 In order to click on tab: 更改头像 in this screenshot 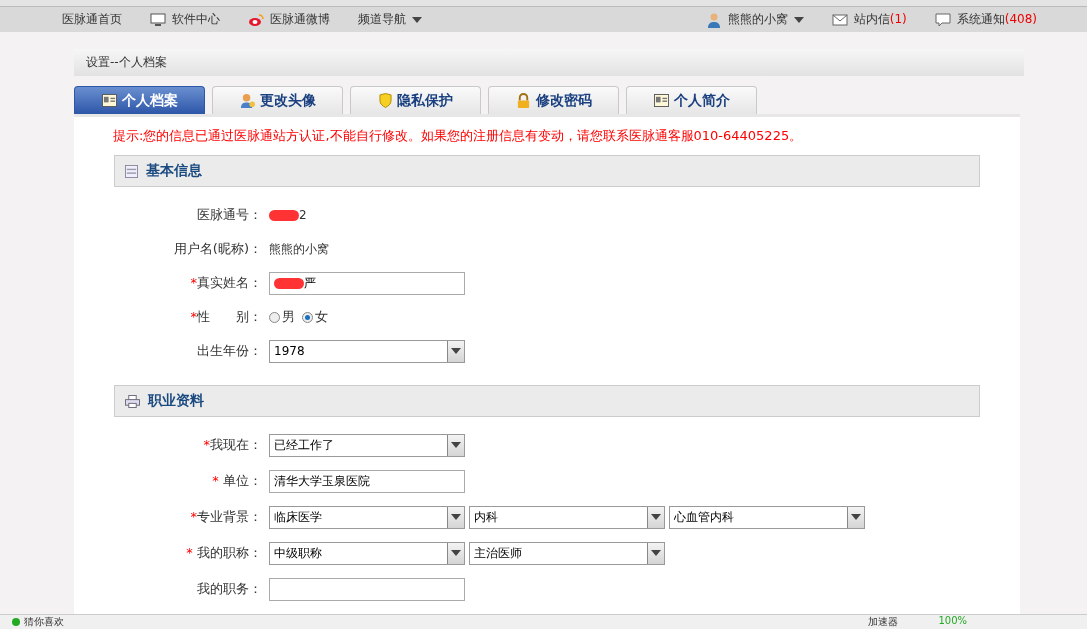, I will do `click(277, 100)`.